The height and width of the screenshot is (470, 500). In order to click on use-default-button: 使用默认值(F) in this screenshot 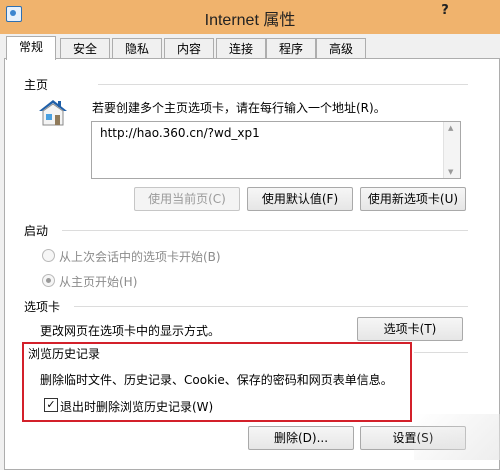, I will do `click(300, 199)`.